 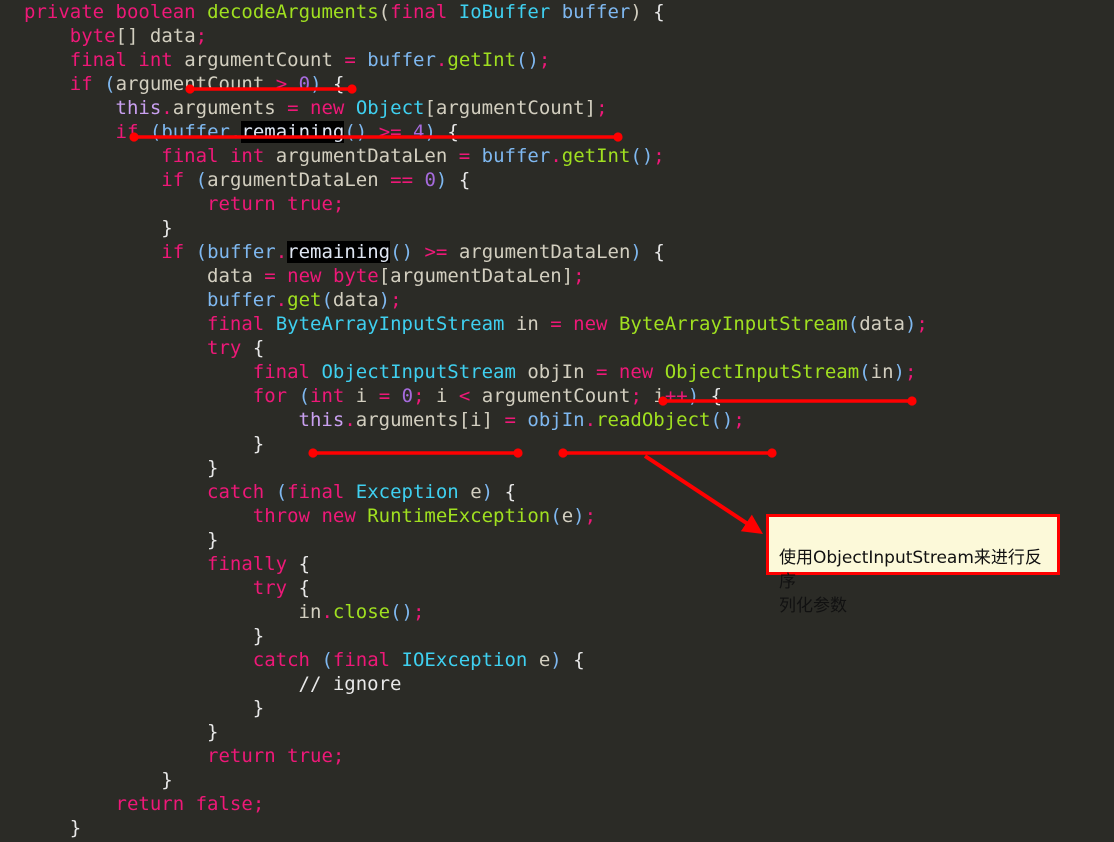 What do you see at coordinates (316, 180) in the screenshot?
I see `code-line: if (argumentDataLen == 0) {` at bounding box center [316, 180].